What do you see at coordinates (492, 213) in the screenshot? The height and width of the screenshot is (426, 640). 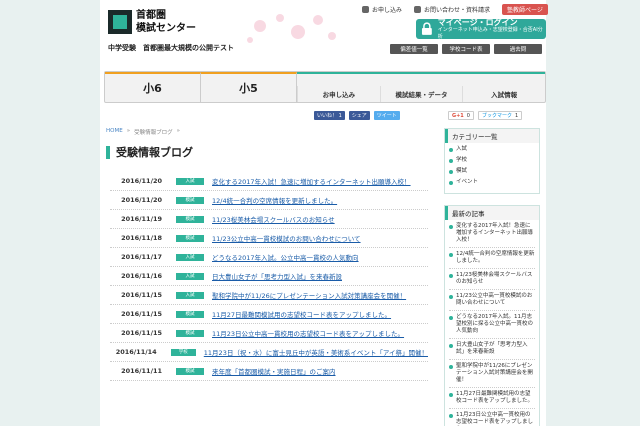 I see `recent-heading: 最新の記事` at bounding box center [492, 213].